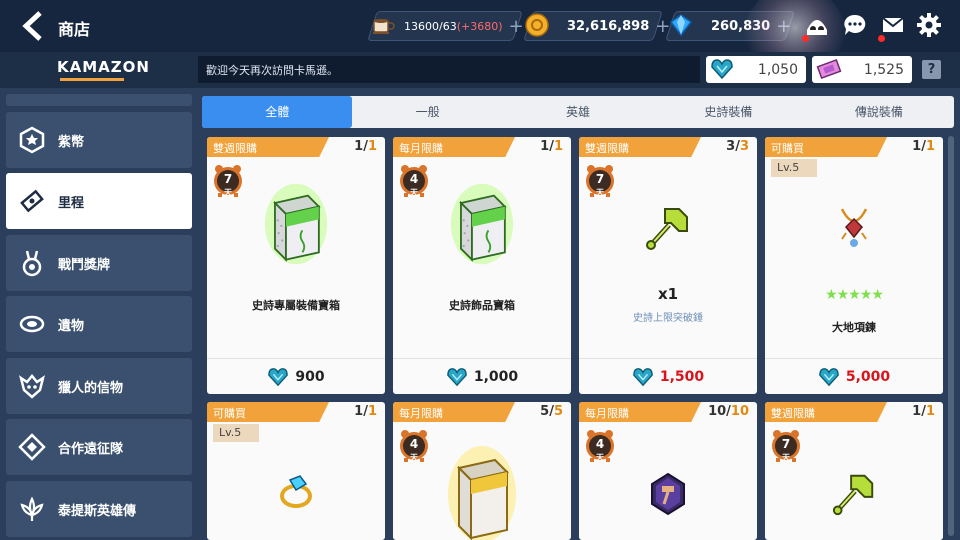 Image resolution: width=960 pixels, height=540 pixels. Describe the element at coordinates (296, 224) in the screenshot. I see `epic-equipment-chest-icon` at that location.